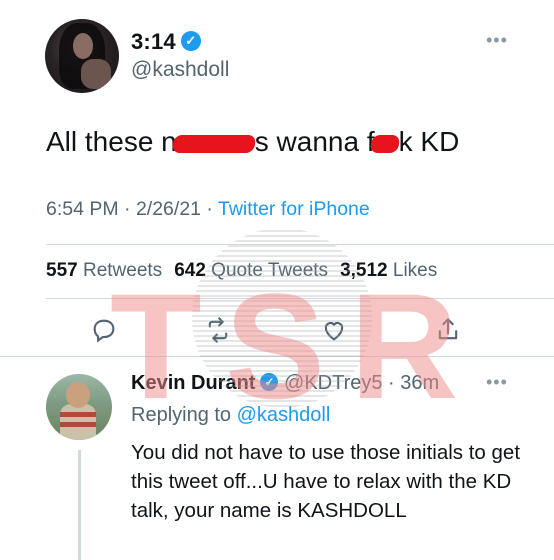 This screenshot has height=560, width=554. I want to click on retweets-stat: 557 Retweets, so click(104, 270).